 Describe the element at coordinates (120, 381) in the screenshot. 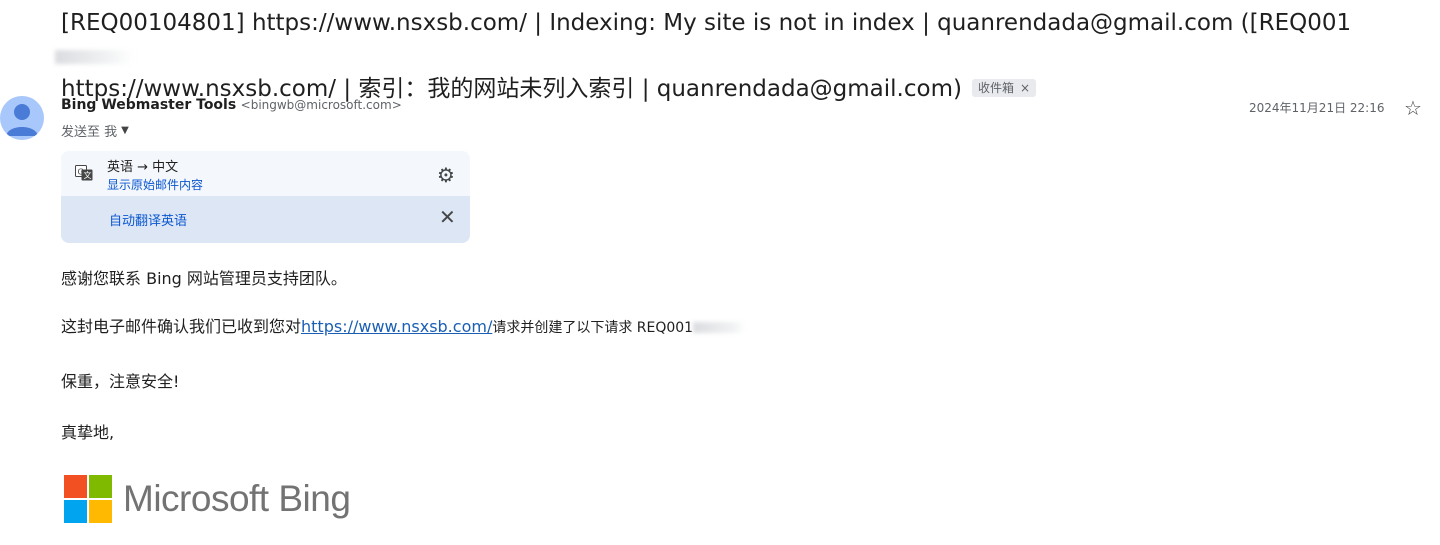

I see `body-paragraph-3: 保重，注意安全!` at that location.